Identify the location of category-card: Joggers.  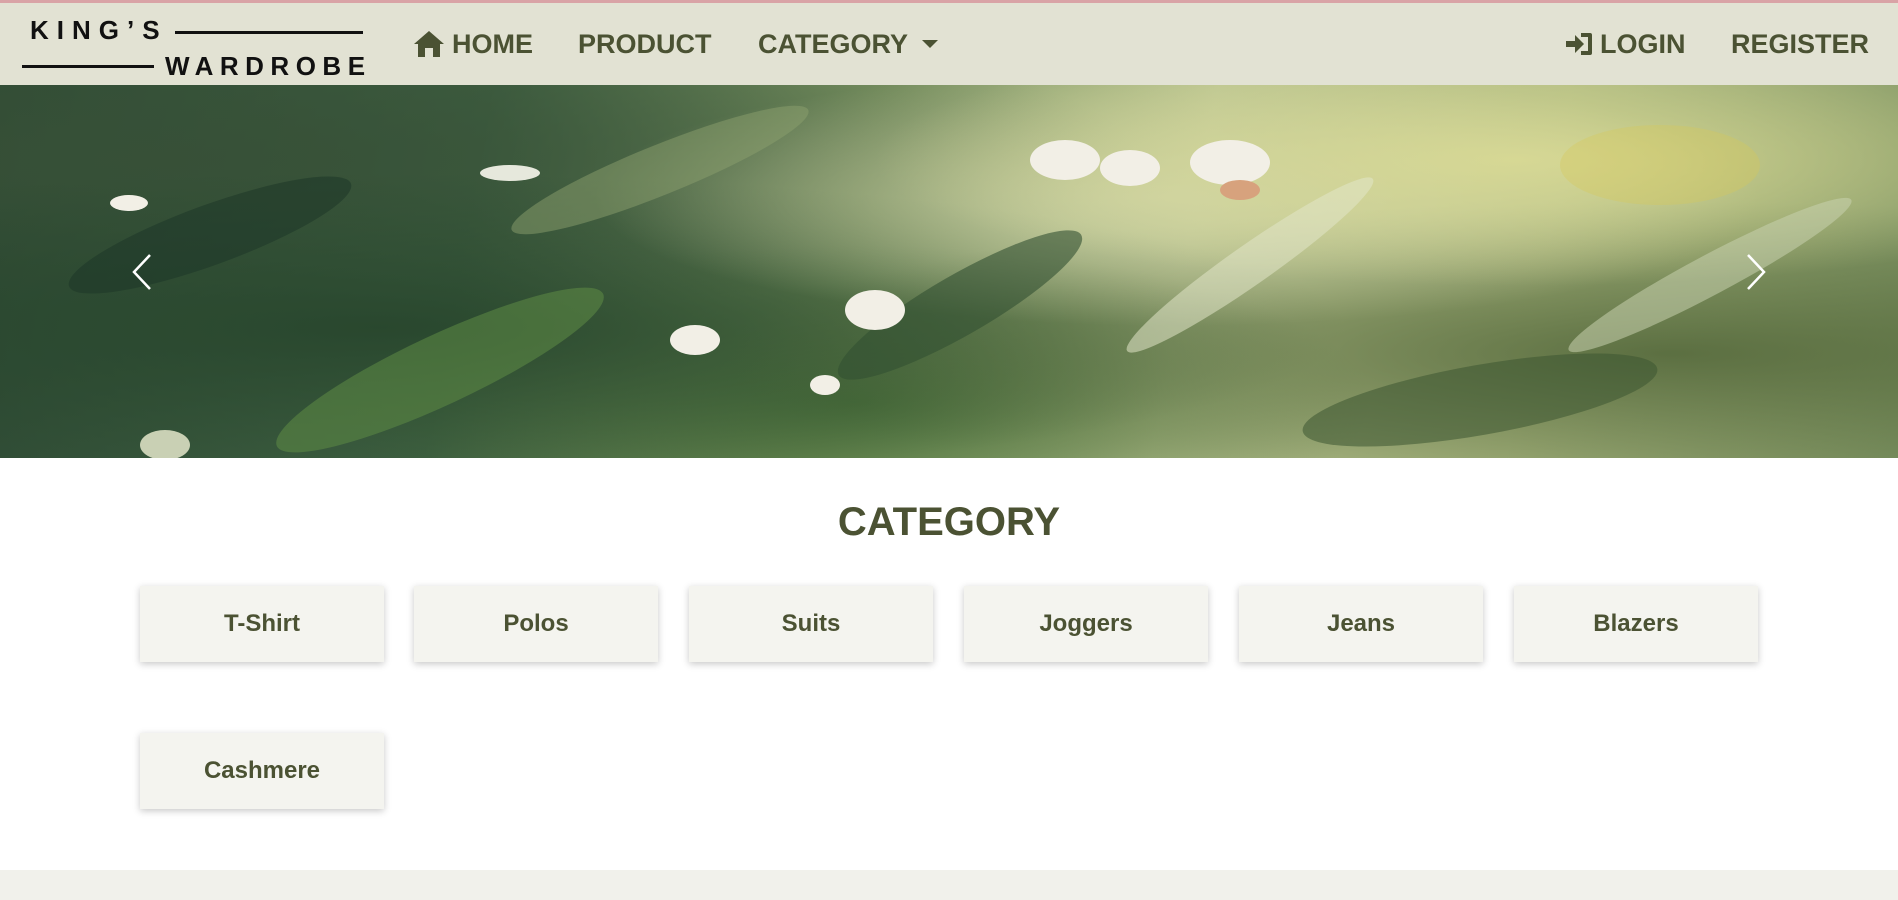
(1086, 624).